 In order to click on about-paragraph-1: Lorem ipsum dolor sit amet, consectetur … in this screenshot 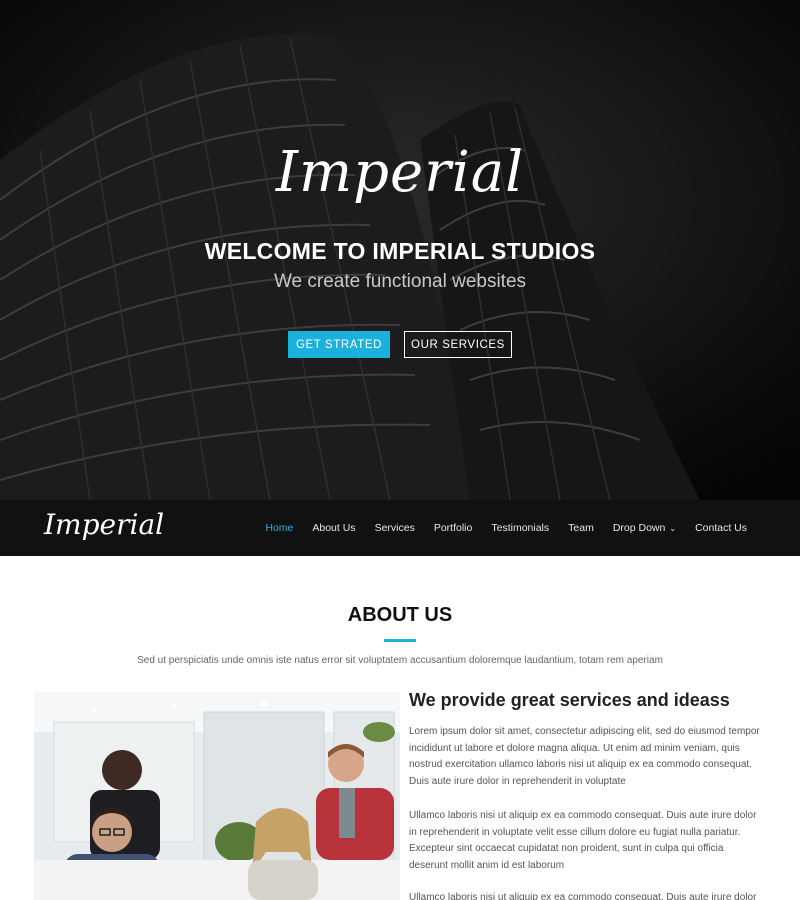, I will do `click(584, 756)`.